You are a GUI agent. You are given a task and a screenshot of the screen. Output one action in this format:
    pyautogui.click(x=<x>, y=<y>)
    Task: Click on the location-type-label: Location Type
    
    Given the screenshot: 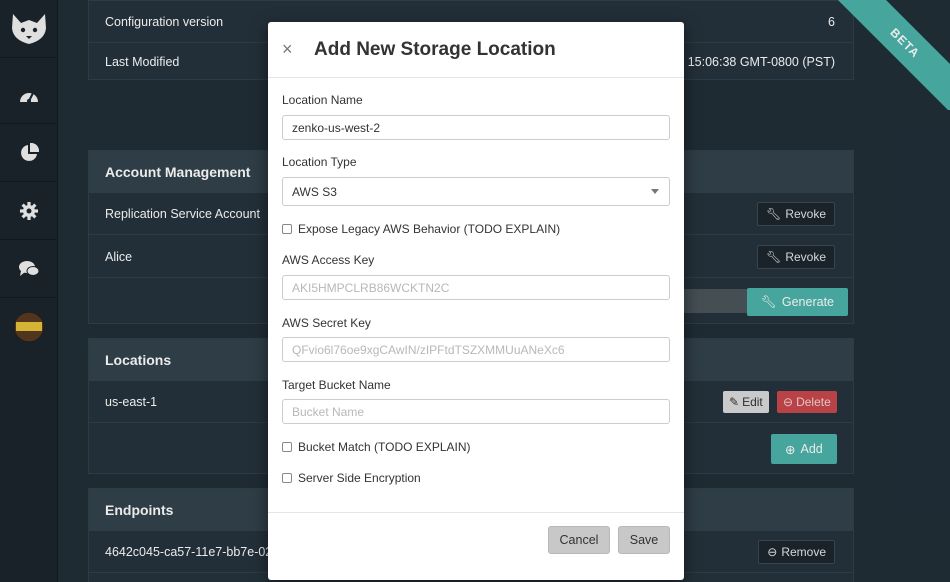 What is the action you would take?
    pyautogui.click(x=319, y=162)
    